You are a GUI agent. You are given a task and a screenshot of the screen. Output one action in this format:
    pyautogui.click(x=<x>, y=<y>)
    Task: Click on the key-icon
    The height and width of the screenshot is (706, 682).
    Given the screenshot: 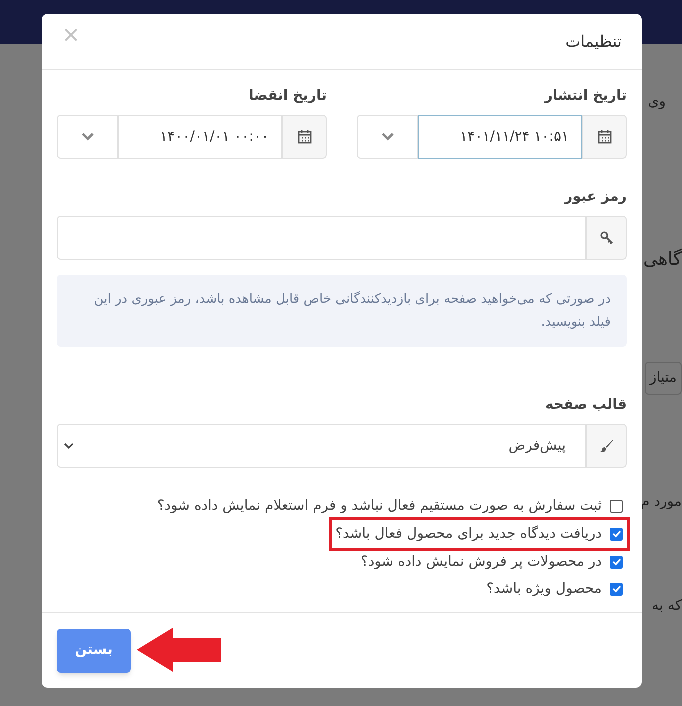 What is the action you would take?
    pyautogui.click(x=606, y=238)
    